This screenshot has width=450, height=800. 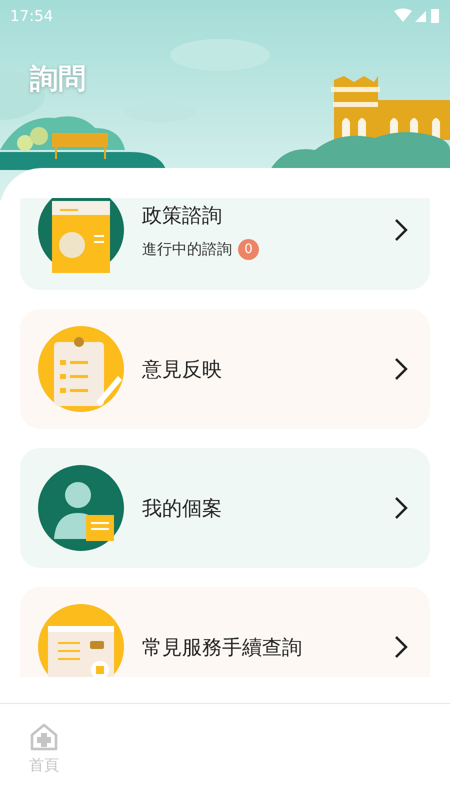 What do you see at coordinates (182, 508) in the screenshot?
I see `card-title: 我的個案` at bounding box center [182, 508].